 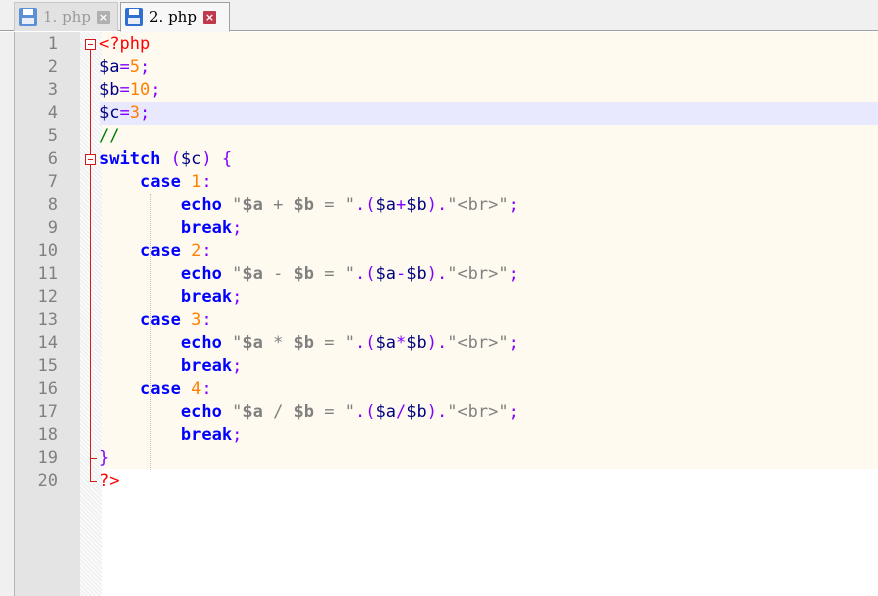 What do you see at coordinates (309, 343) in the screenshot?
I see `code-line: echo "$a * $b = ".($a*$b)."<br>";` at bounding box center [309, 343].